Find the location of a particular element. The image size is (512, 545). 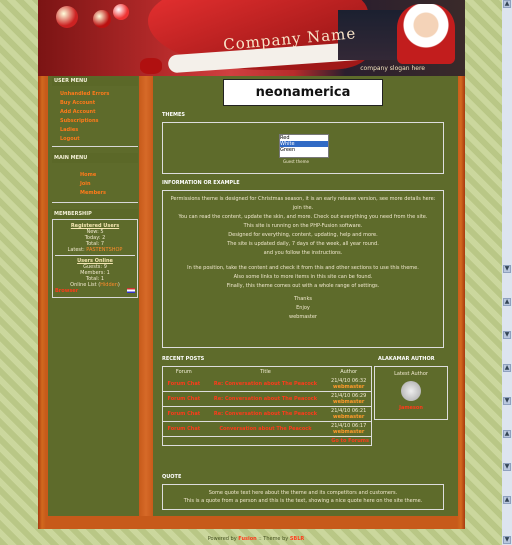

theme-option: Green is located at coordinates (304, 150).